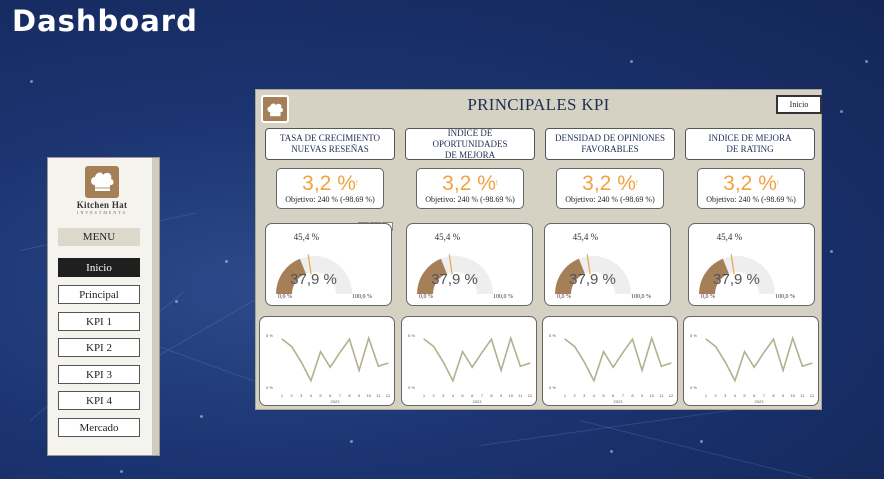 The image size is (884, 479). I want to click on kpi-card-1: 3,2 %! Objetivo: 240 % (-98.69 %), so click(330, 188).